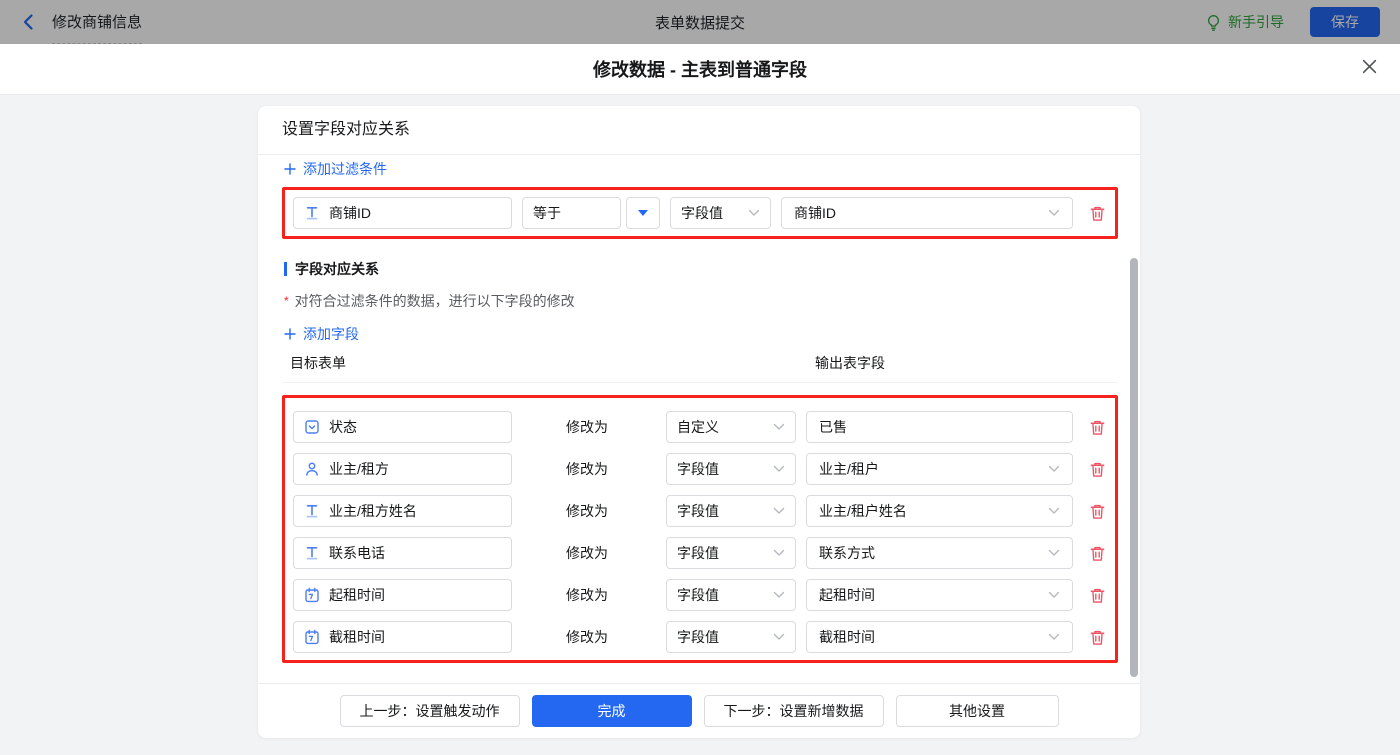 The width and height of the screenshot is (1400, 755). I want to click on next-step-button: 下一步：设置新增数据, so click(793, 710).